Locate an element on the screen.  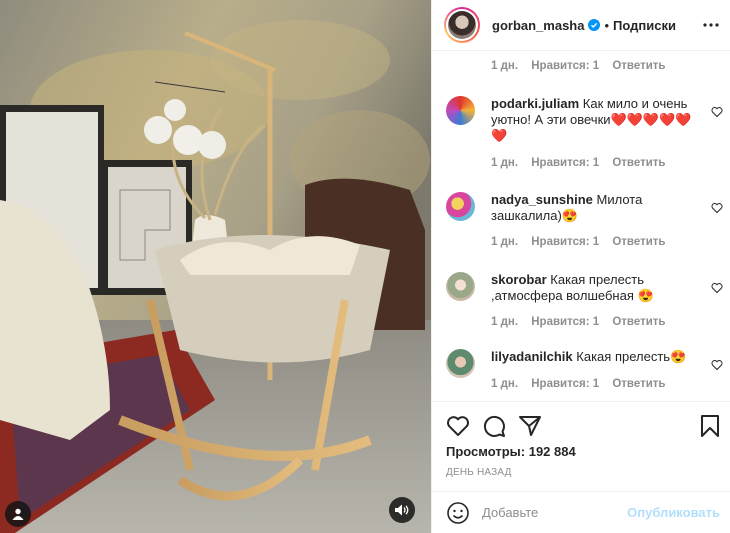
add-comment-input is located at coordinates (552, 512).